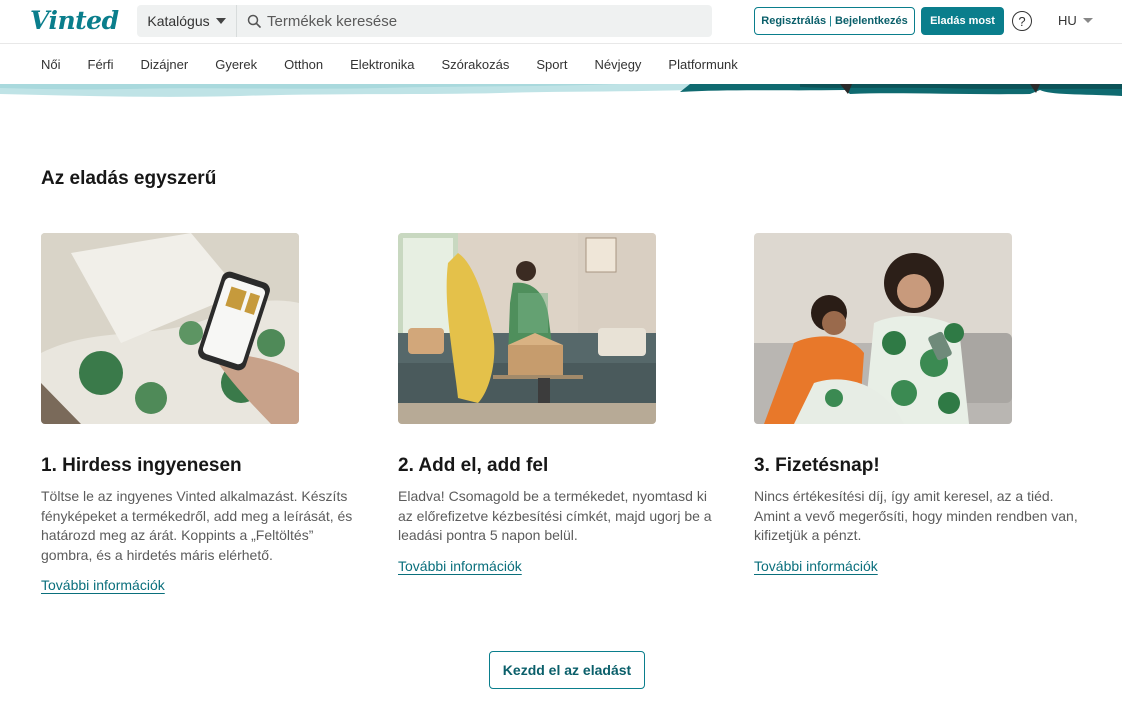 The width and height of the screenshot is (1122, 720). What do you see at coordinates (817, 465) in the screenshot?
I see `step-heading-3: 3. Fizetésnap!` at bounding box center [817, 465].